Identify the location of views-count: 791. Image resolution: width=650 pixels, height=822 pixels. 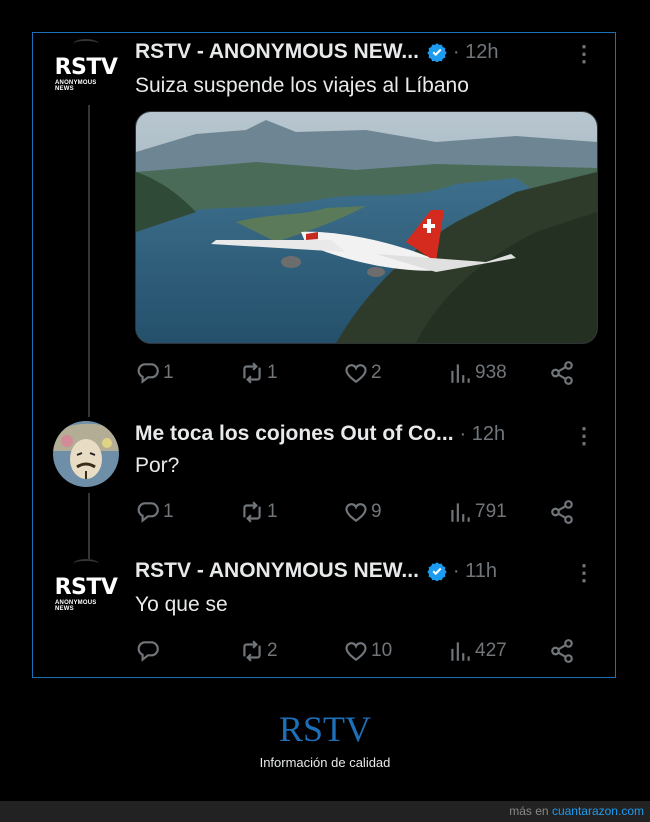
(491, 511).